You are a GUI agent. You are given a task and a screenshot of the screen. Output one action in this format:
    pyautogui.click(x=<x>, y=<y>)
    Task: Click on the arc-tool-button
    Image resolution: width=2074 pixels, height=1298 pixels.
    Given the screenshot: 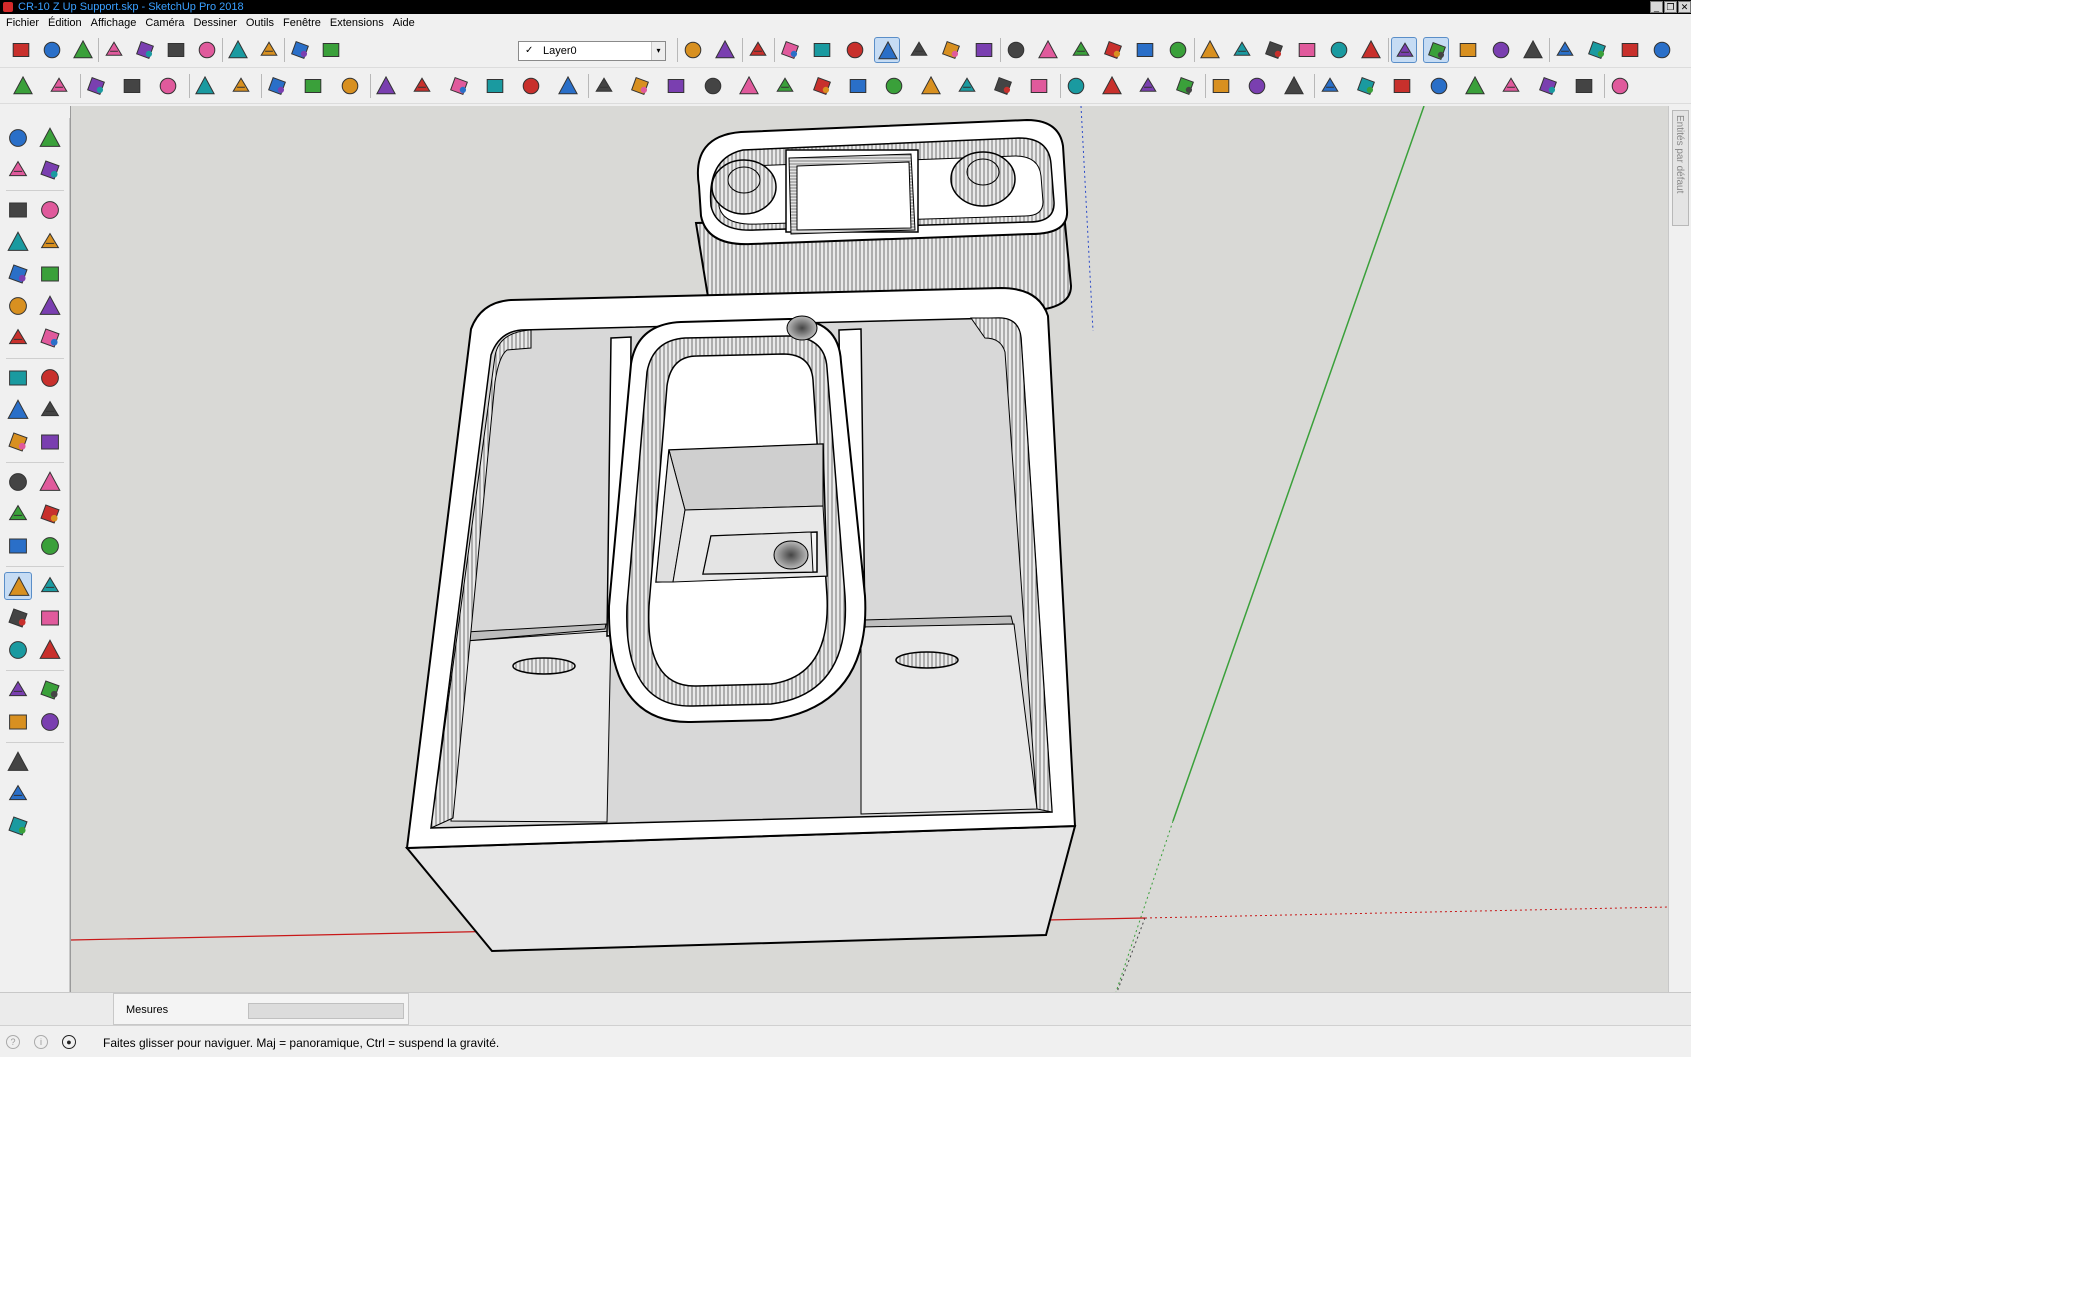 What is the action you would take?
    pyautogui.click(x=18, y=306)
    